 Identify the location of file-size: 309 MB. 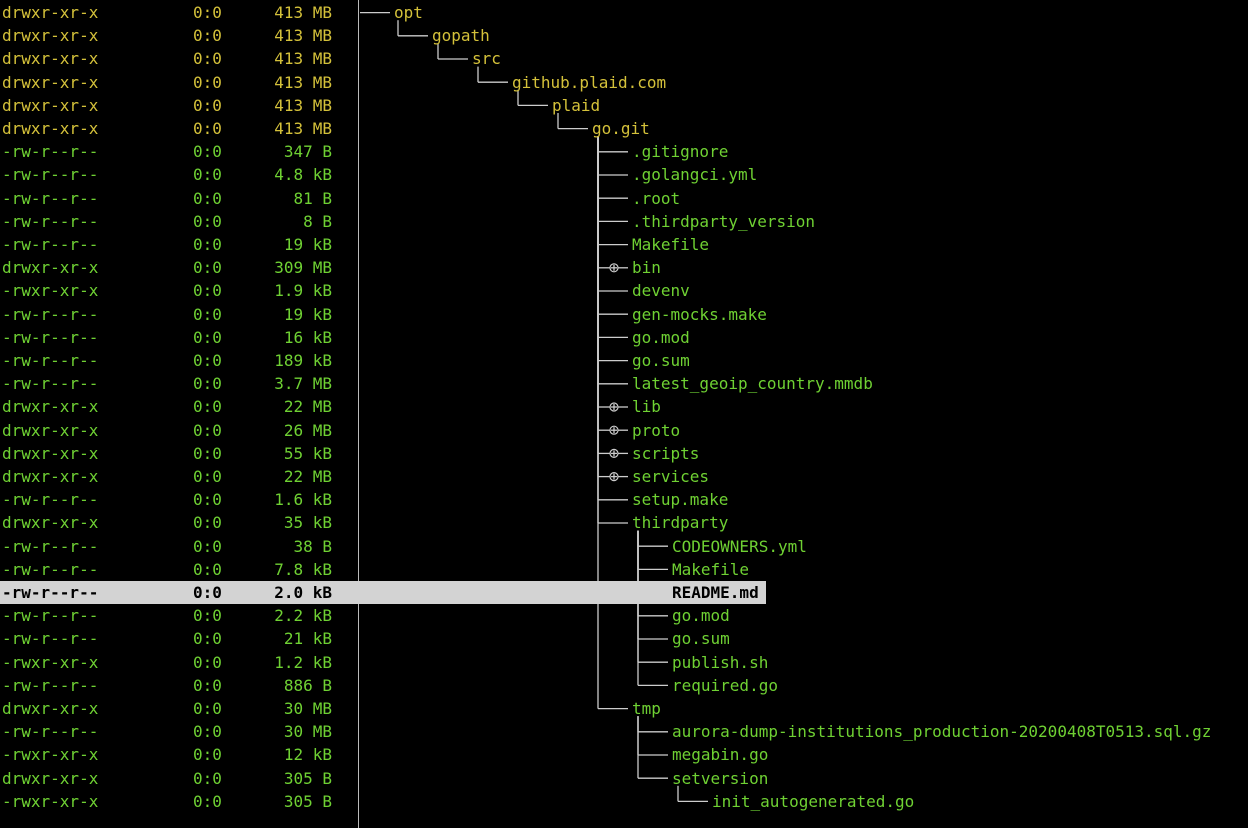
(303, 268).